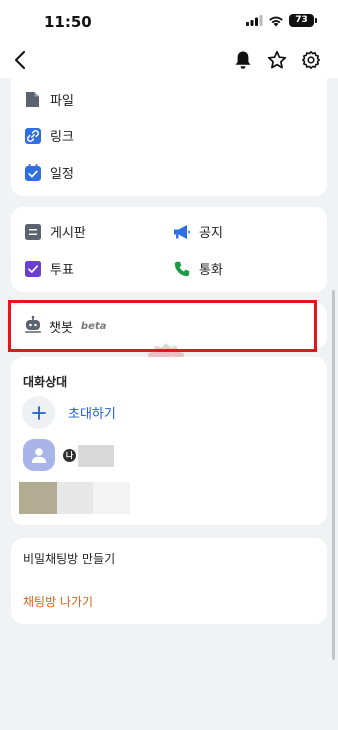  What do you see at coordinates (32, 268) in the screenshot?
I see `vote-icon` at bounding box center [32, 268].